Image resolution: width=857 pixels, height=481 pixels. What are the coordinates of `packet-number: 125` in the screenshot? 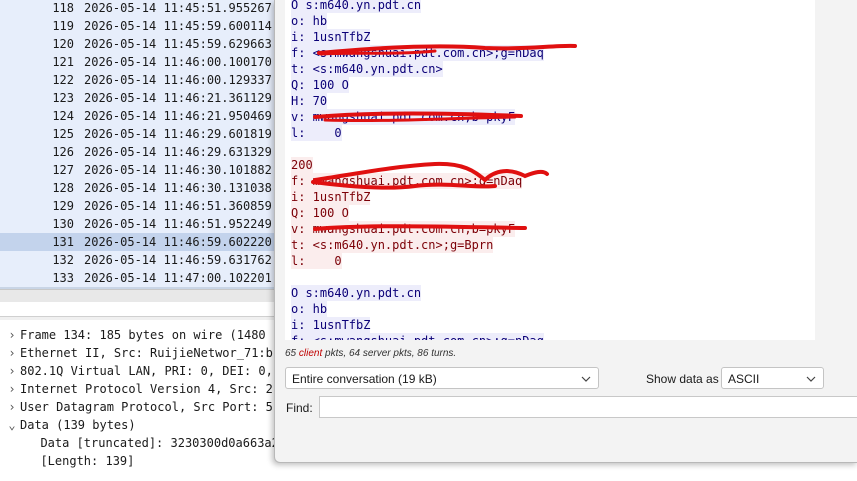 It's located at (63, 134).